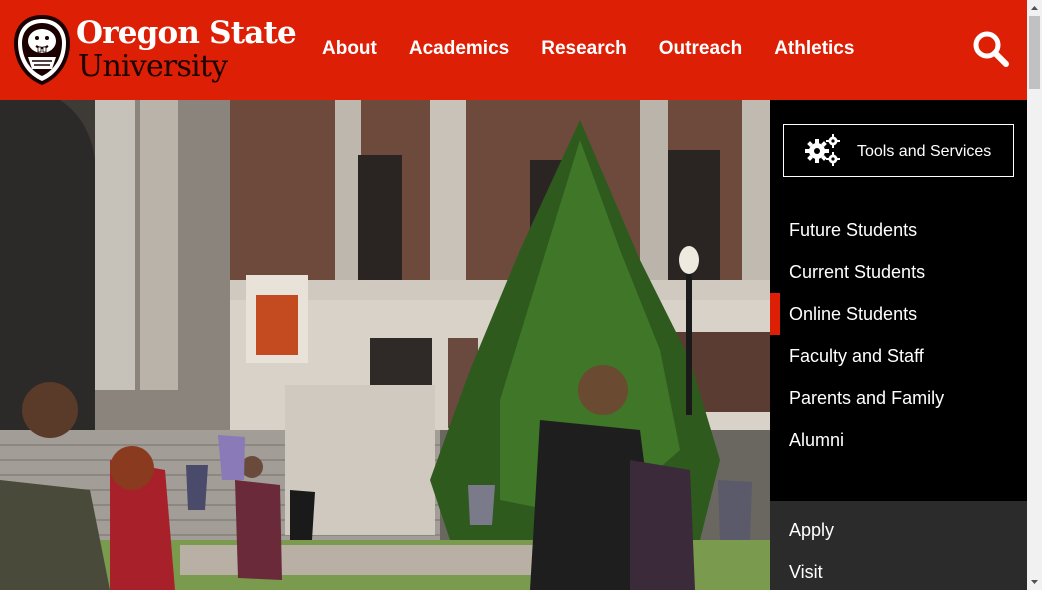 This screenshot has height=590, width=1042. What do you see at coordinates (814, 49) in the screenshot?
I see `nav-item-athletics: Athletics` at bounding box center [814, 49].